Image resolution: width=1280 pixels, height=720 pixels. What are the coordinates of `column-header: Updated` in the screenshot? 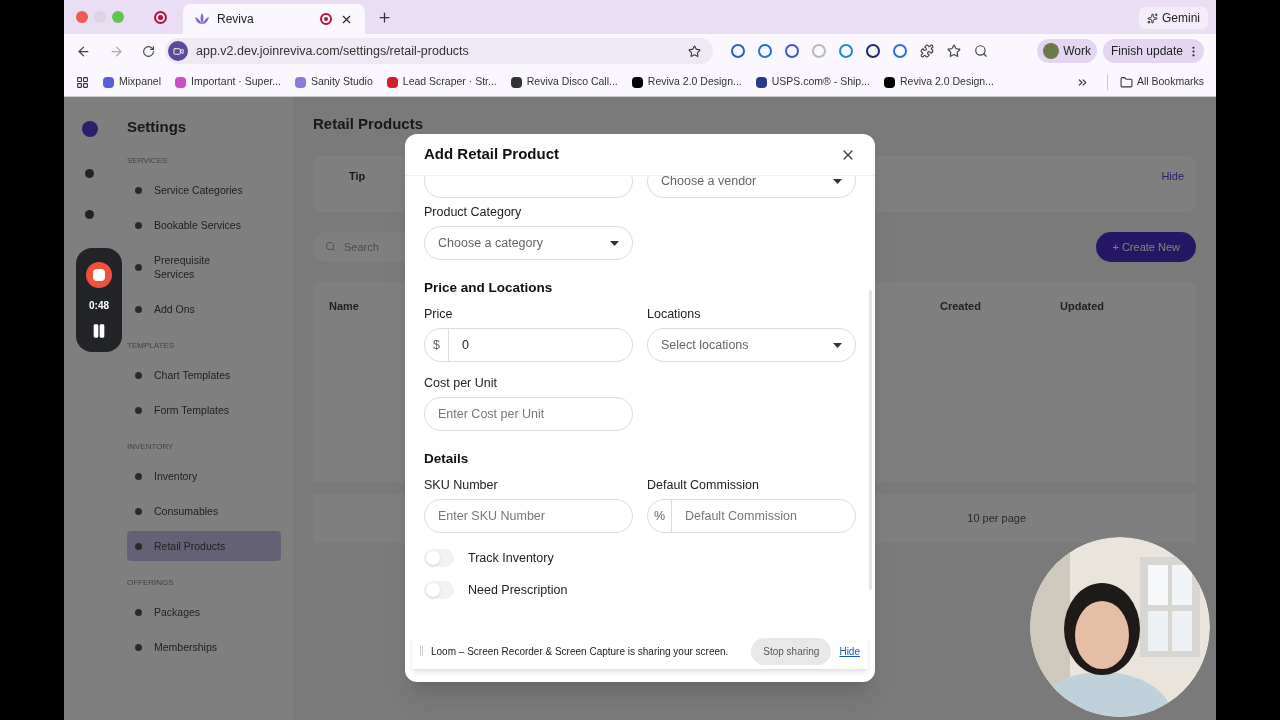 It's located at (1120, 306).